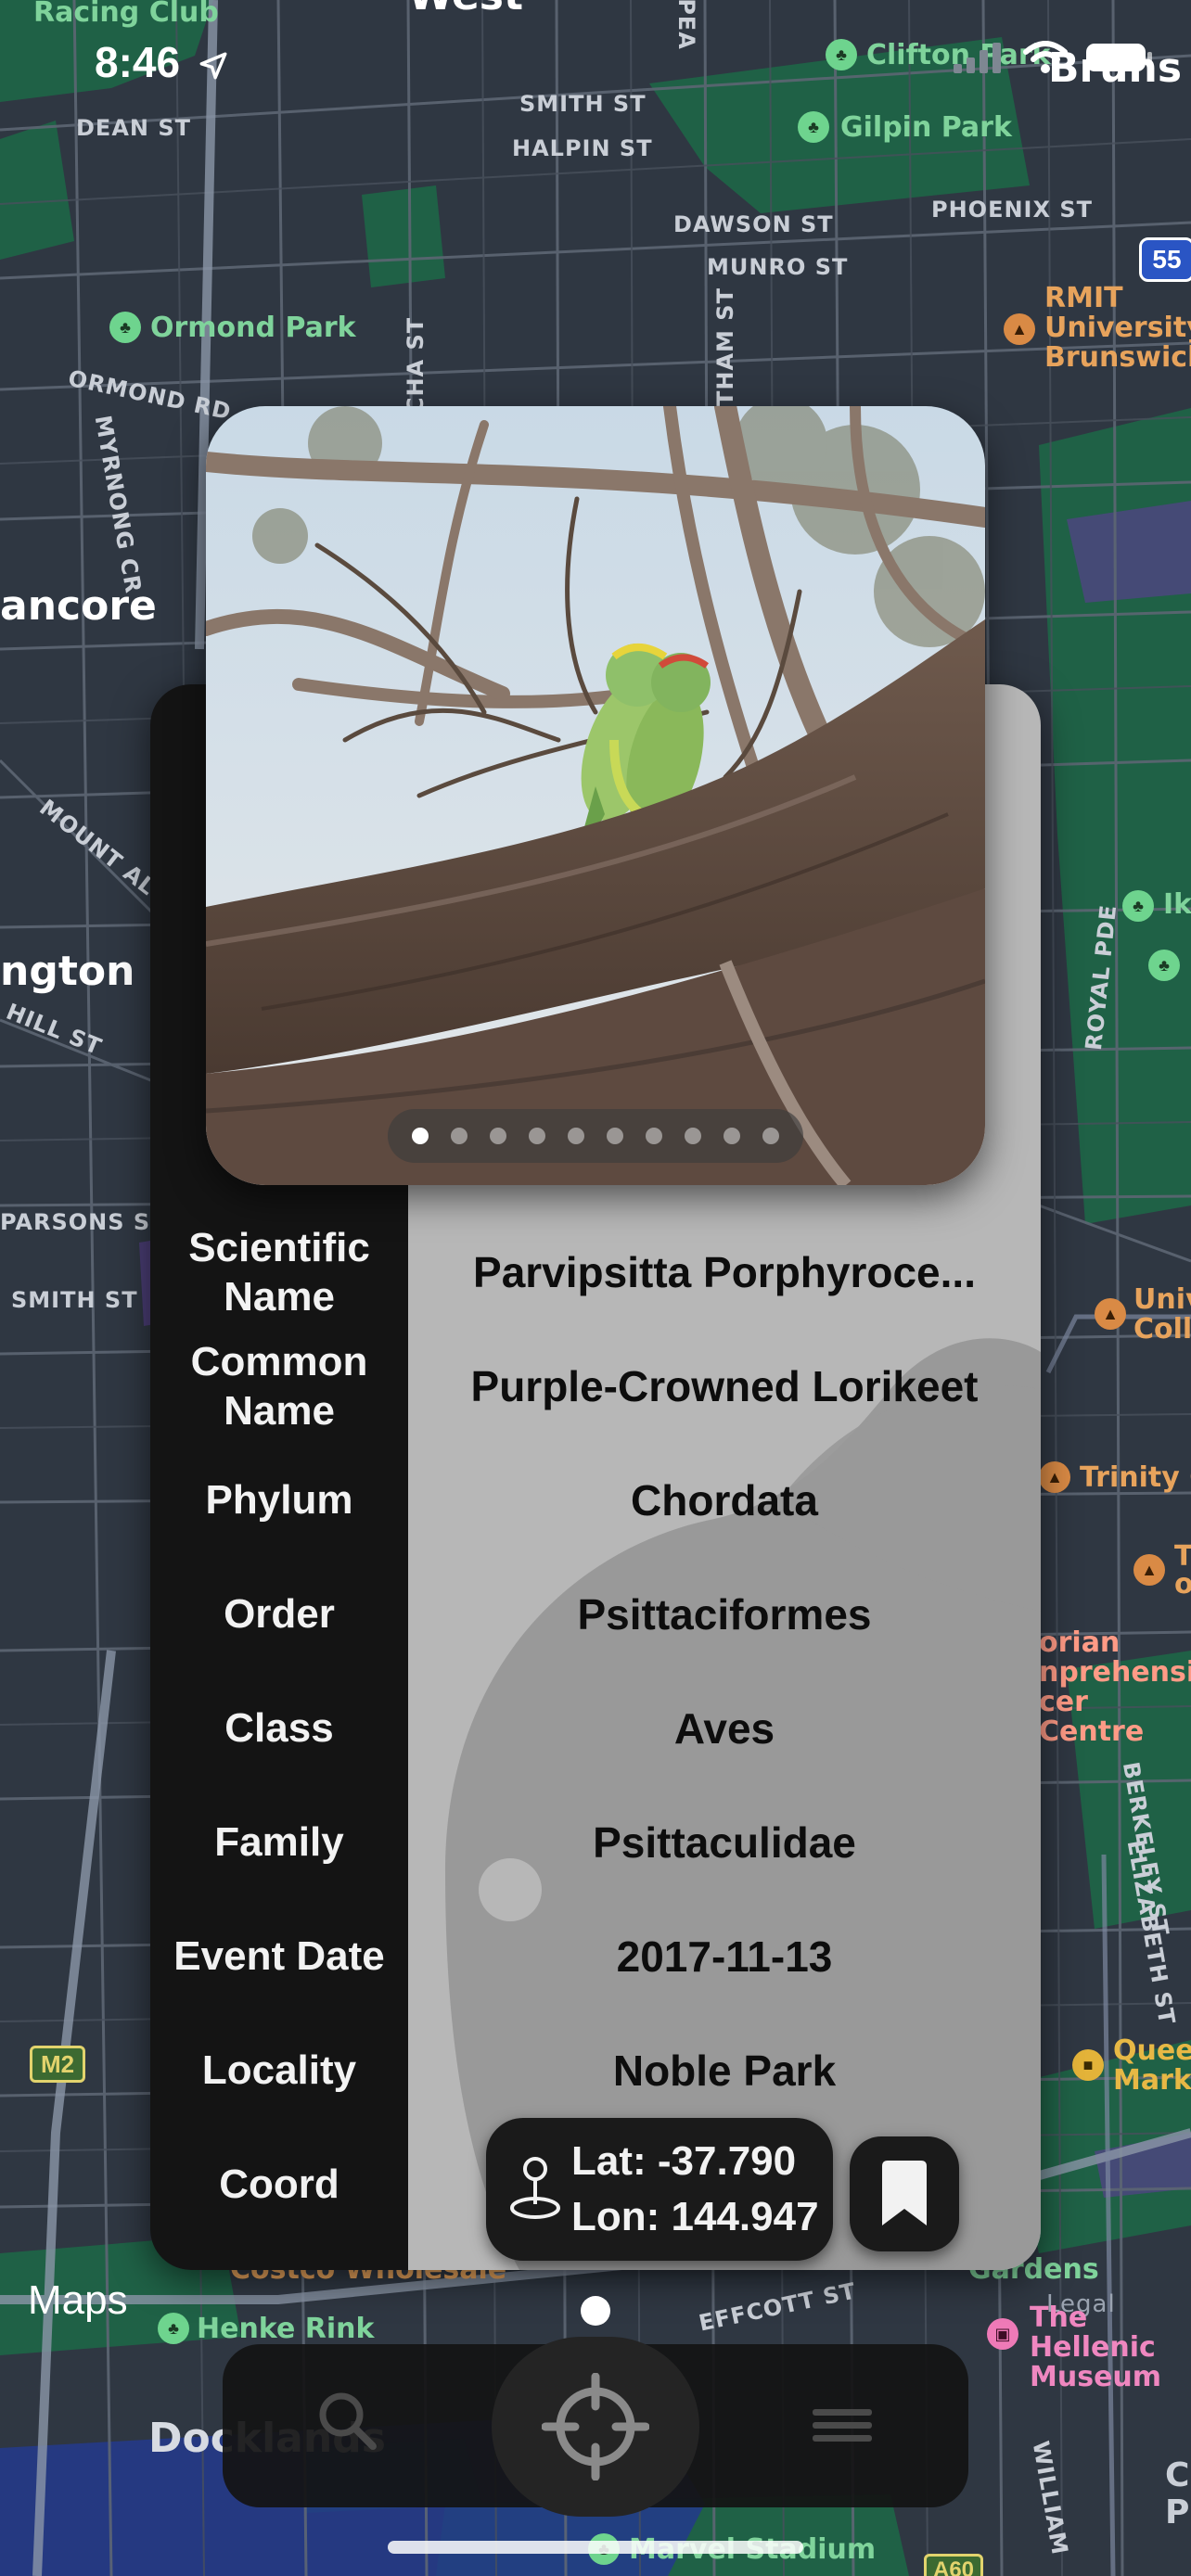 The width and height of the screenshot is (1191, 2576). I want to click on museum-pin-icon: ▣, so click(1003, 2334).